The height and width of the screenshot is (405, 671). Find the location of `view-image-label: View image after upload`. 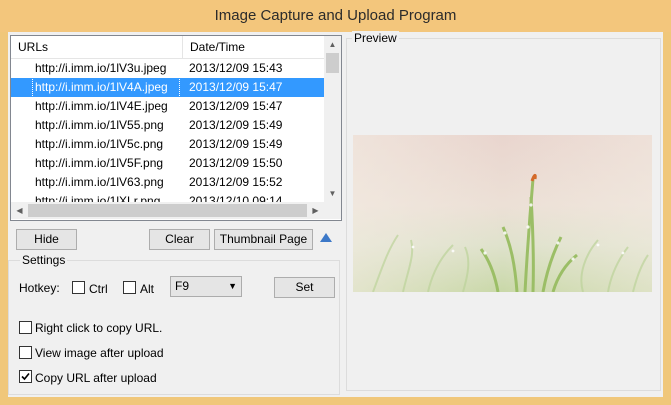

view-image-label: View image after upload is located at coordinates (99, 353).